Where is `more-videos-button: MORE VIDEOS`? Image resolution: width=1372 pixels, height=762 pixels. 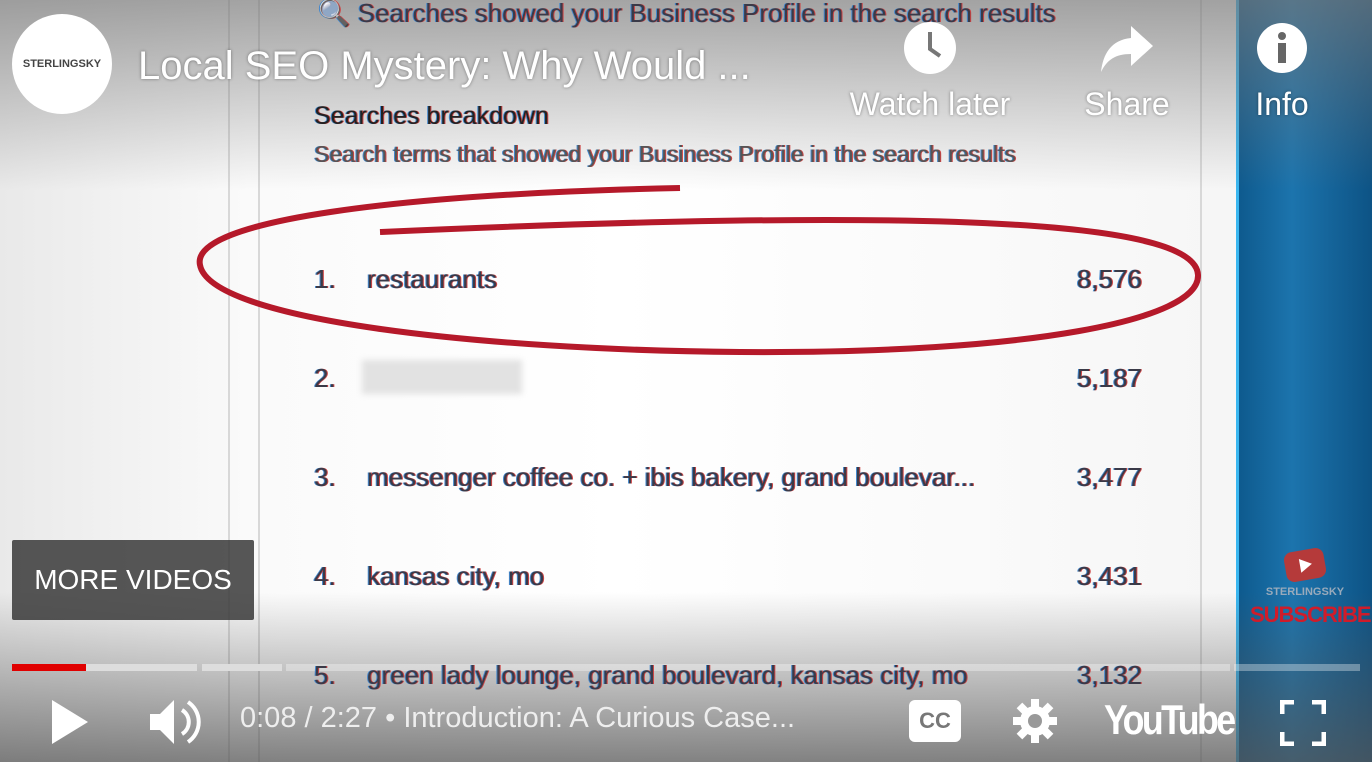
more-videos-button: MORE VIDEOS is located at coordinates (133, 580).